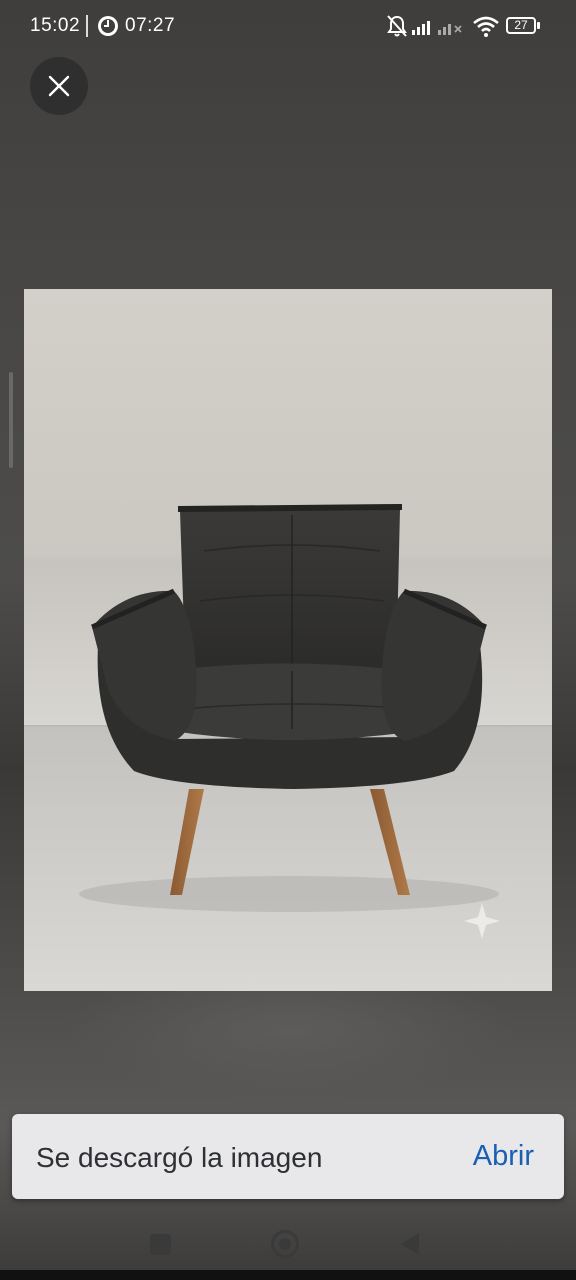 The height and width of the screenshot is (1280, 576). What do you see at coordinates (160, 1244) in the screenshot?
I see `recents-icon` at bounding box center [160, 1244].